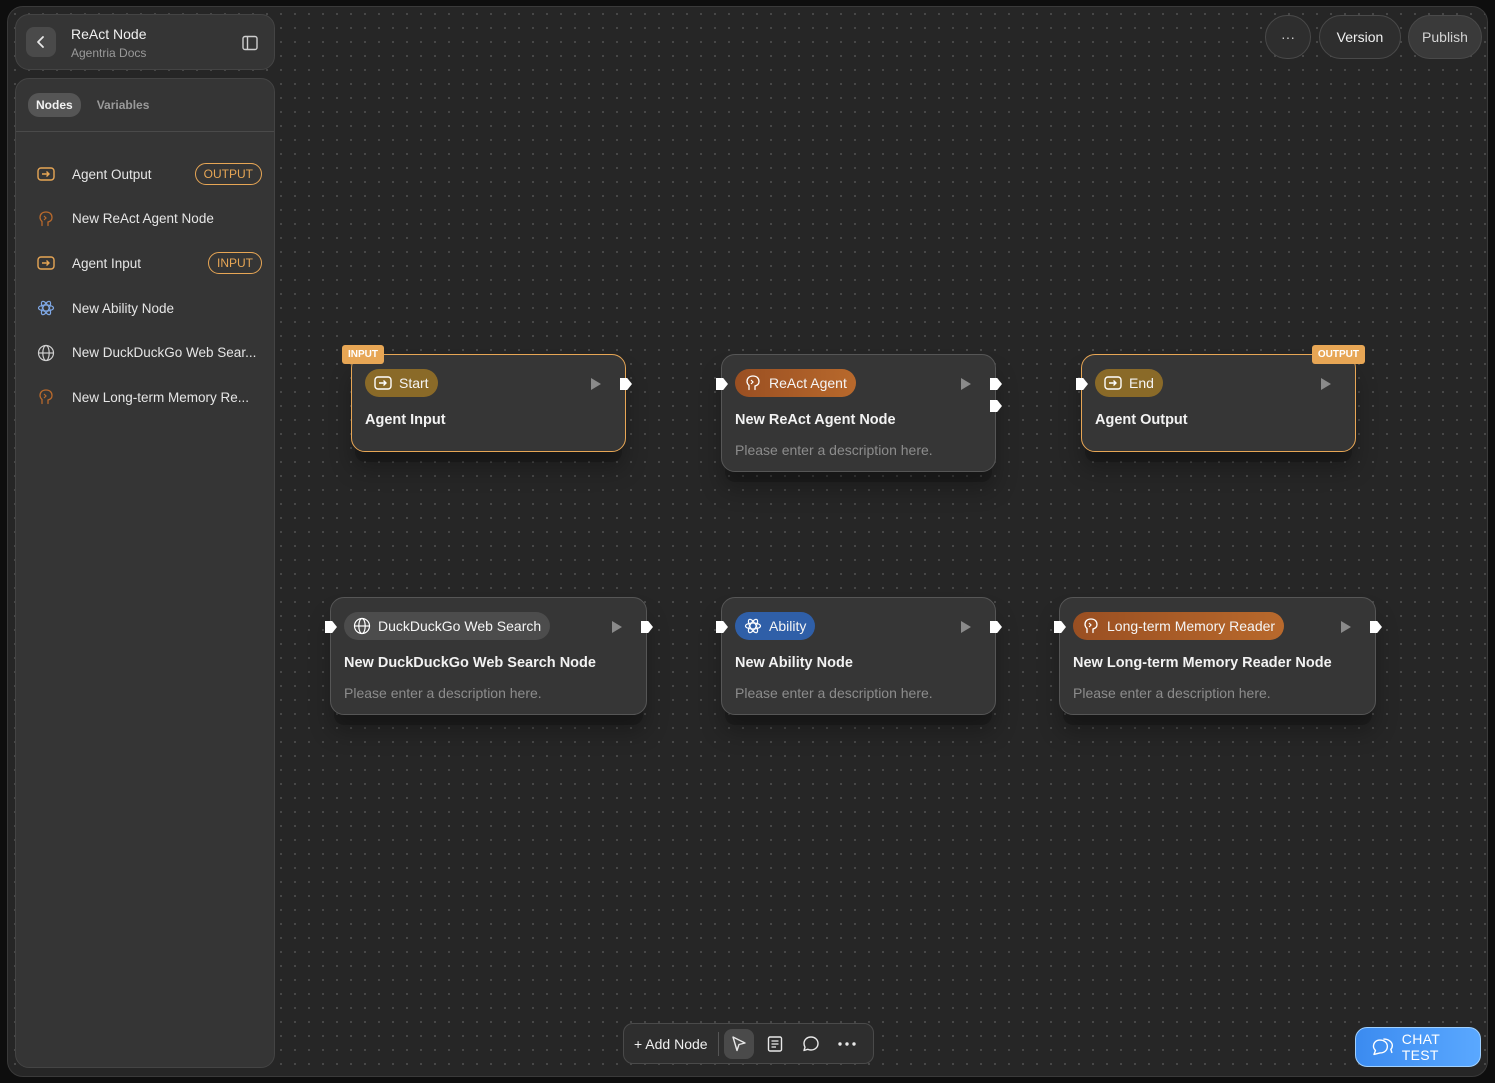 The height and width of the screenshot is (1083, 1495). Describe the element at coordinates (1288, 37) in the screenshot. I see `more-options-button: ···` at that location.